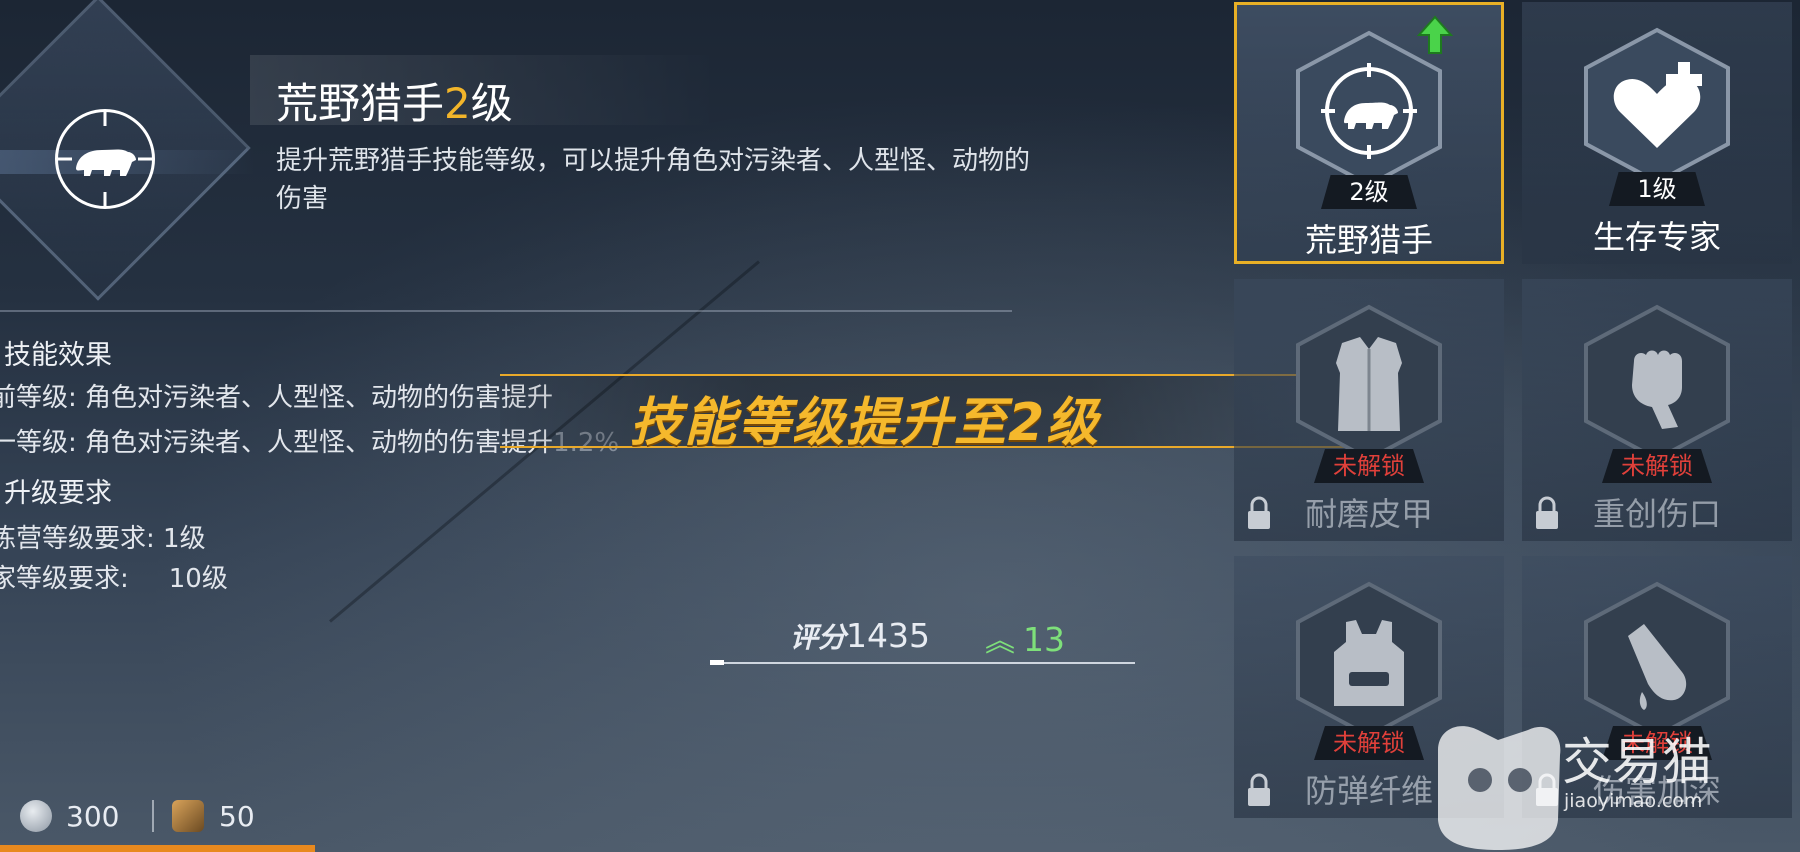 The height and width of the screenshot is (852, 1800). Describe the element at coordinates (653, 180) in the screenshot. I see `skill-description: 提升荒野猎手技能等级，可以提升角色对污染者、人型怪、动物的伤害` at that location.